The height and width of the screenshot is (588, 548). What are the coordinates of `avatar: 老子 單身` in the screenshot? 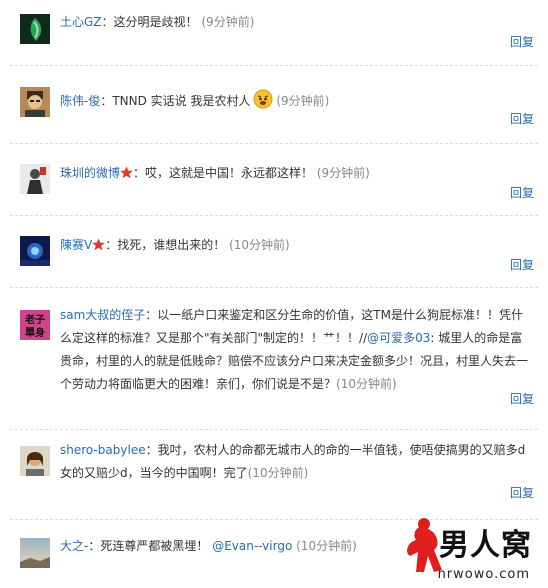 It's located at (35, 325).